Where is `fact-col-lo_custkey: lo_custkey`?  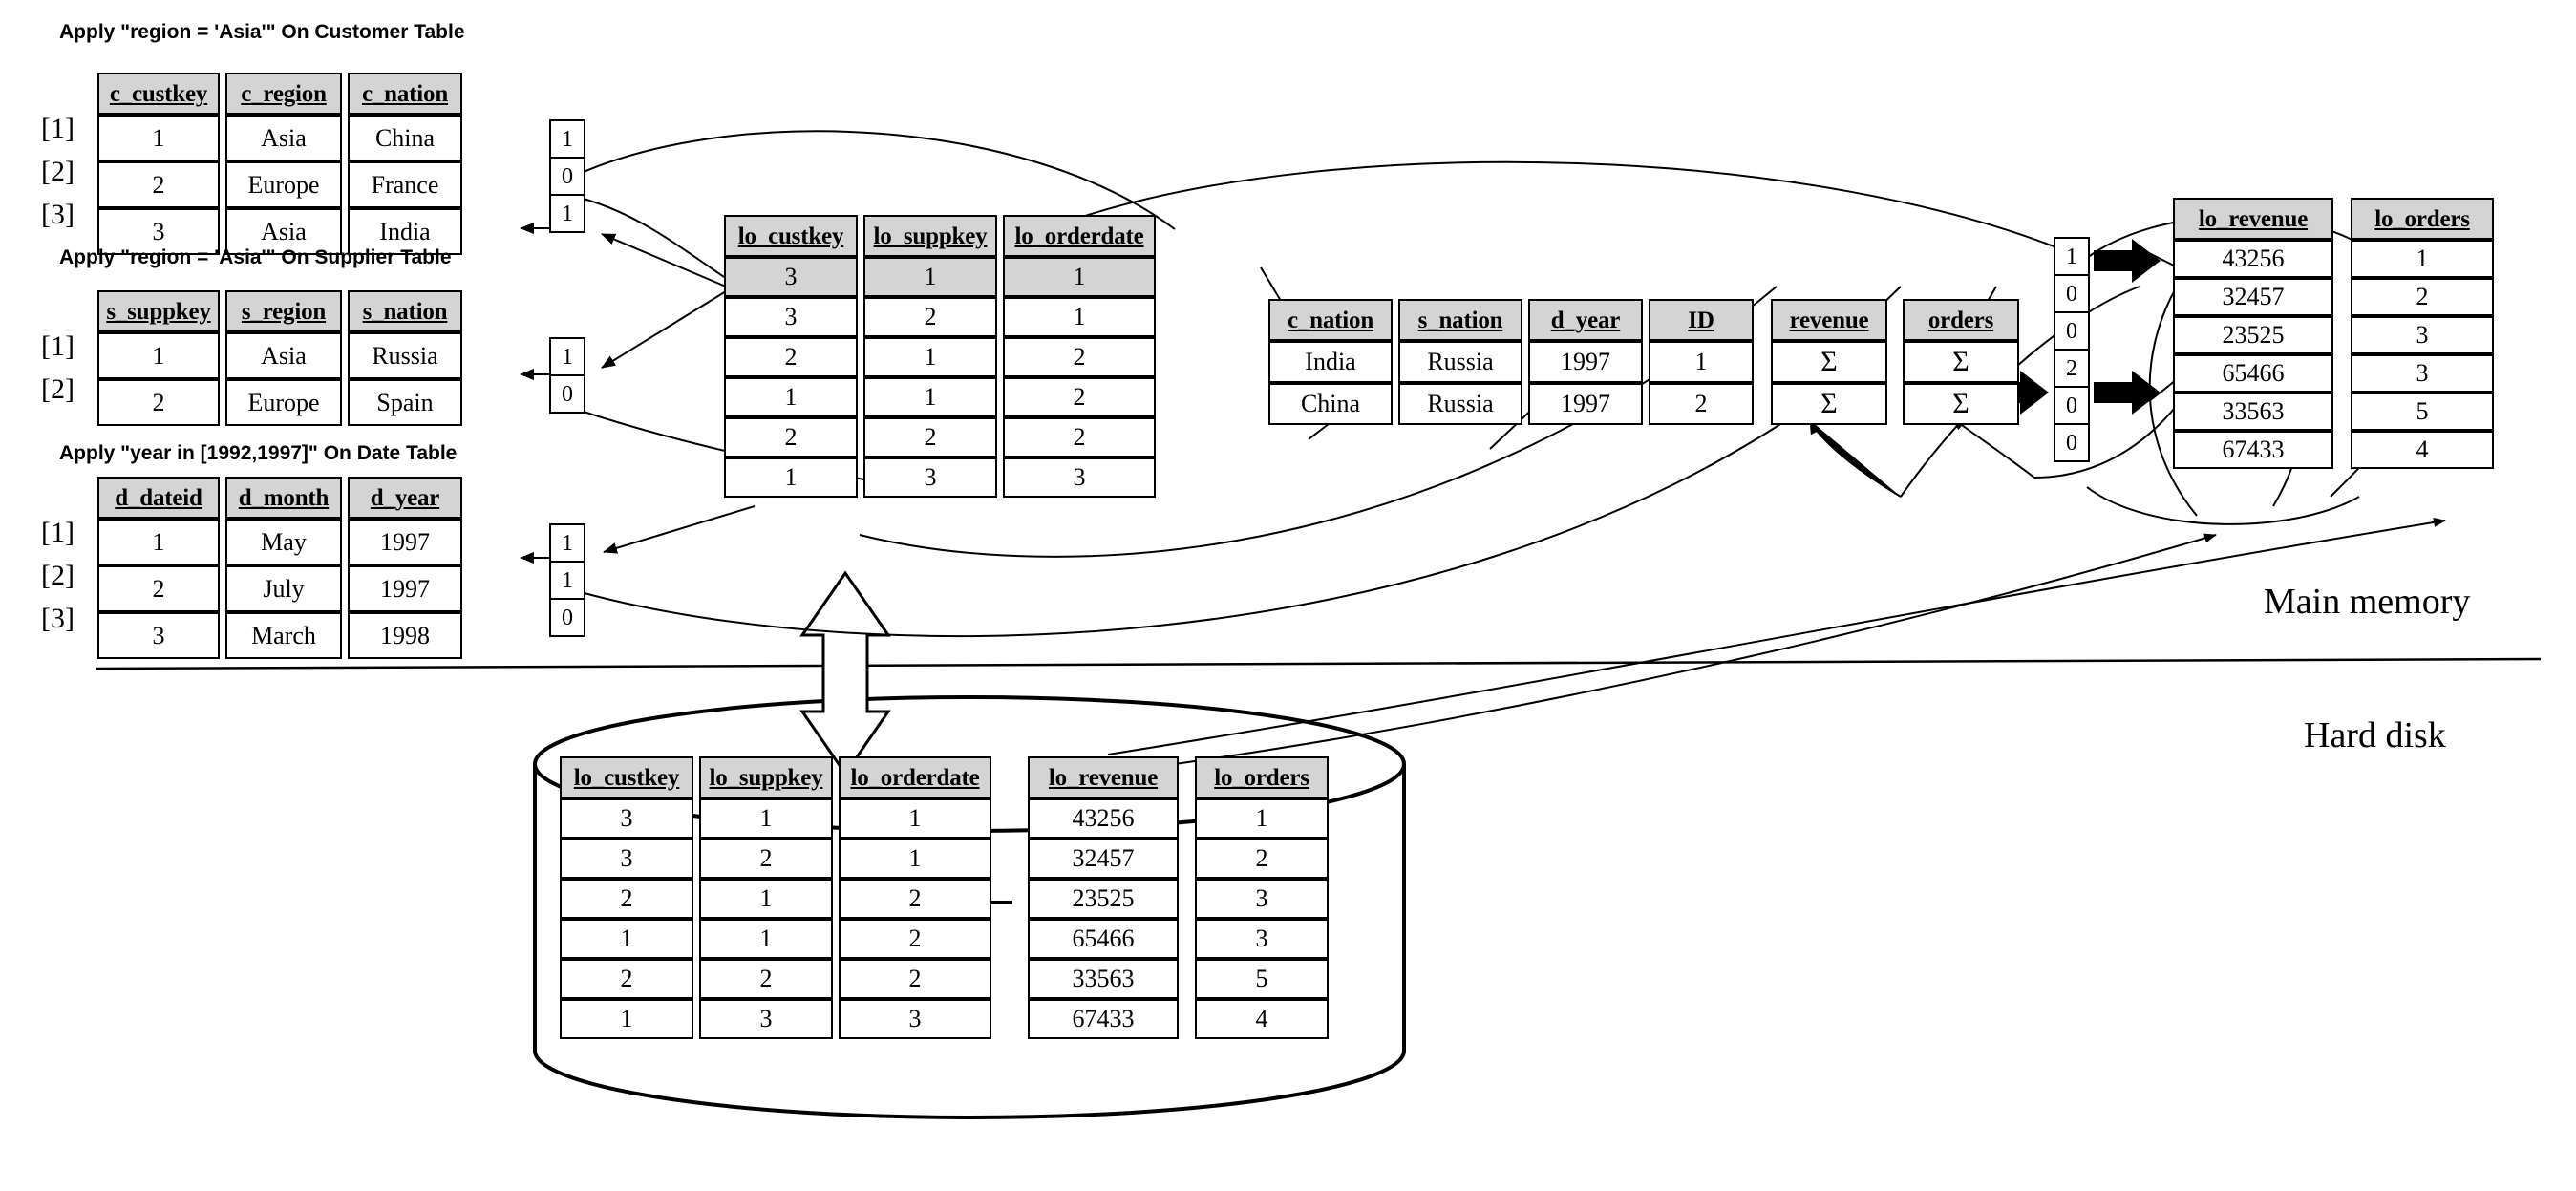
fact-col-lo_custkey: lo_custkey is located at coordinates (791, 236).